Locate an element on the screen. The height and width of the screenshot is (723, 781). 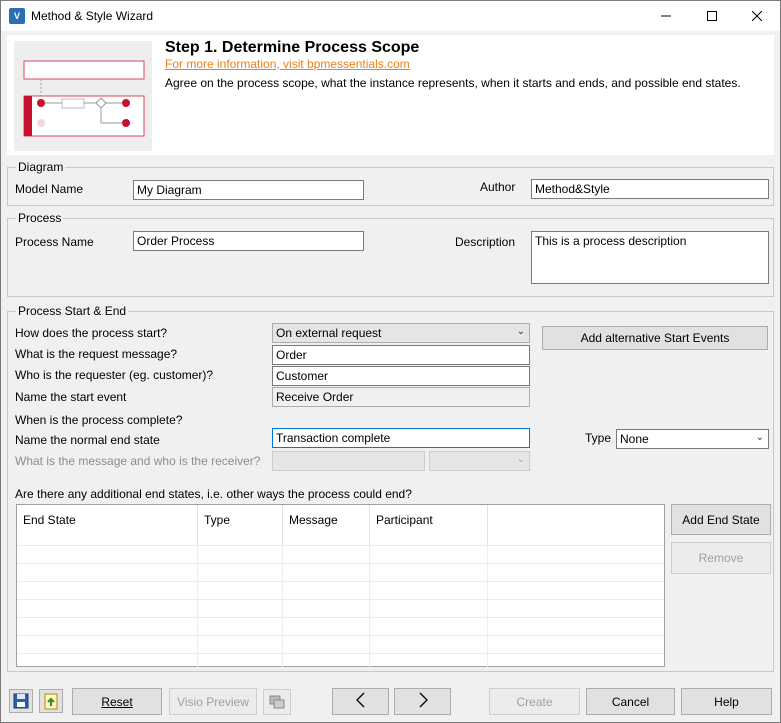
column-header-end-state: End State is located at coordinates (107, 525).